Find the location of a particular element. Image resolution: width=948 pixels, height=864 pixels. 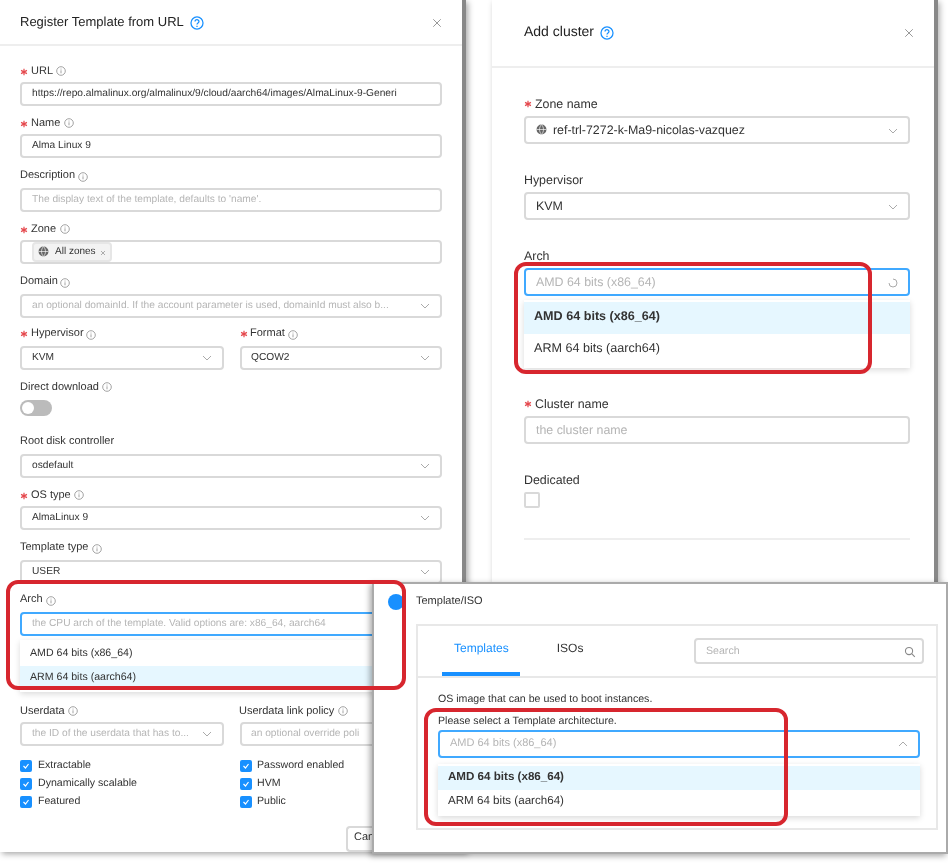

chevron-up-icon is located at coordinates (903, 744).